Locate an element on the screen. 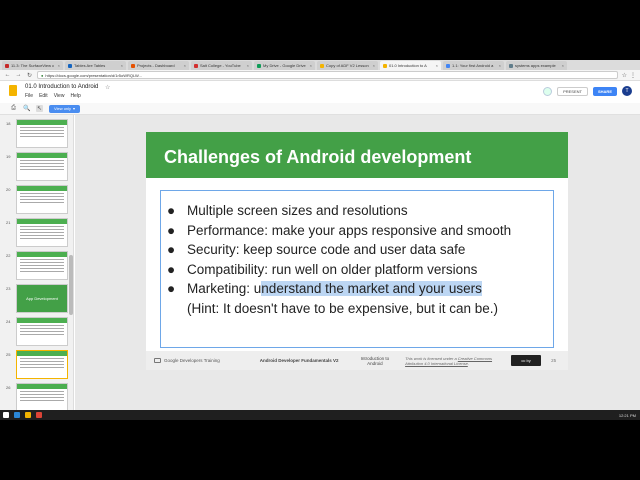 This screenshot has width=640, height=480. chrome-icon is located at coordinates (39, 415).